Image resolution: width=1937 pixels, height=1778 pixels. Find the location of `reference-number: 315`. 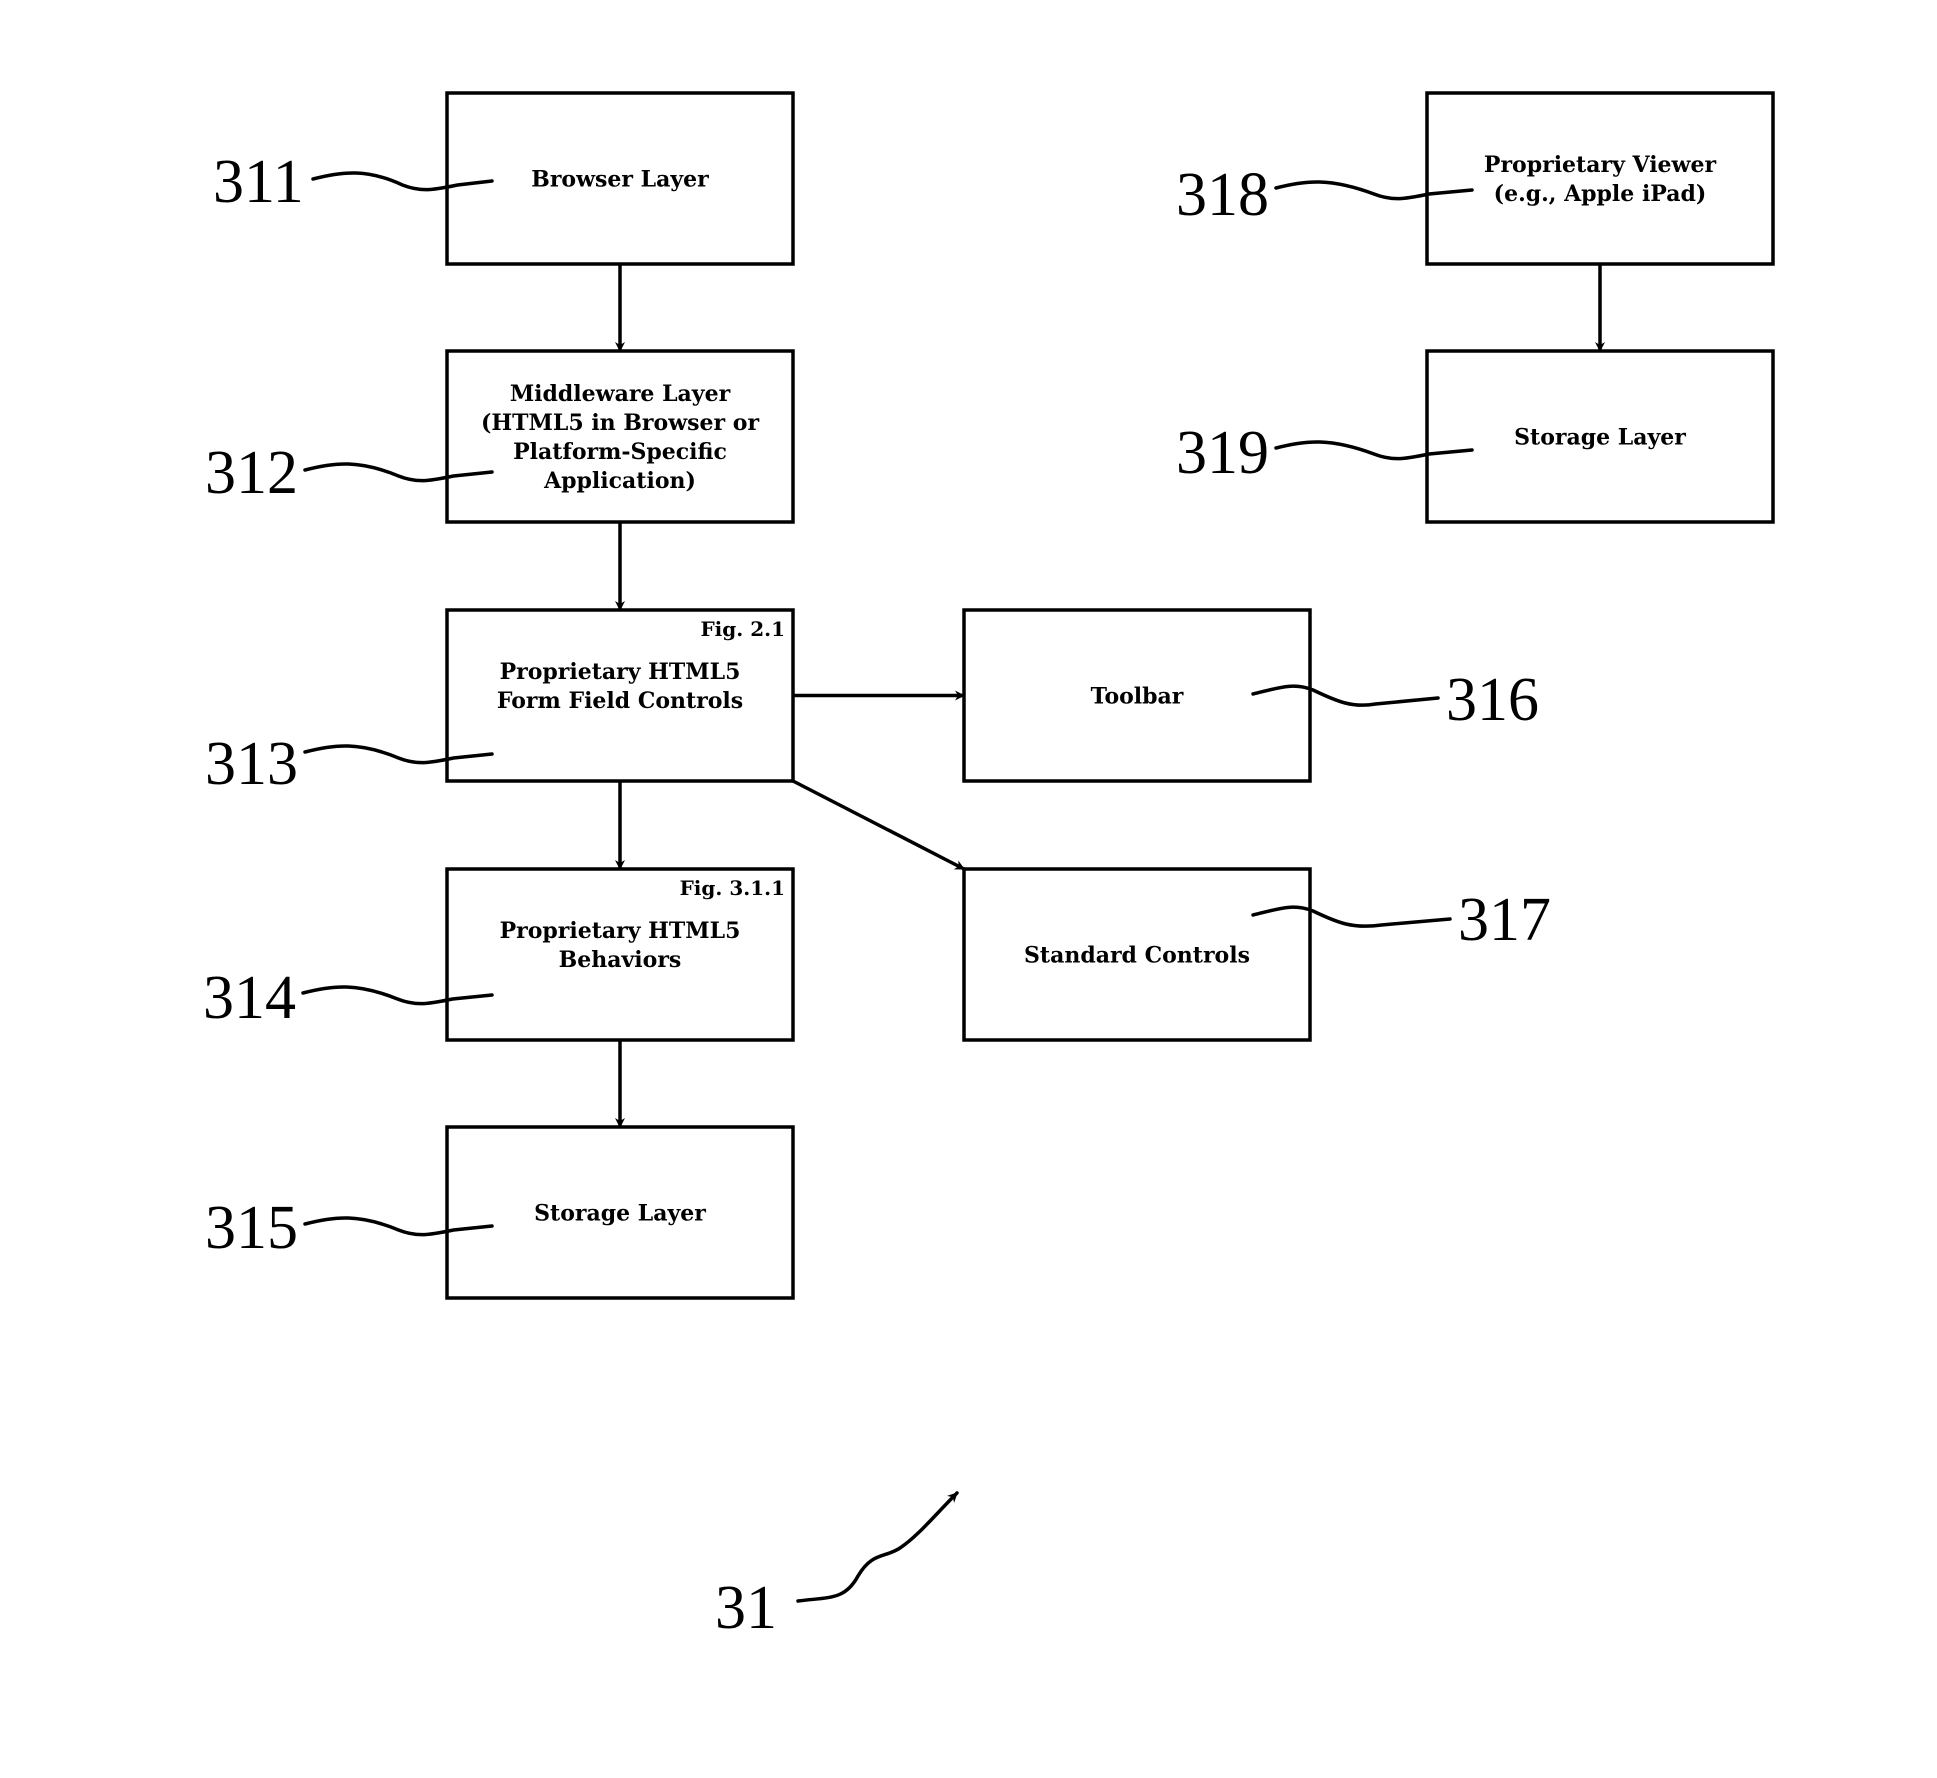

reference-number: 315 is located at coordinates (251, 1228).